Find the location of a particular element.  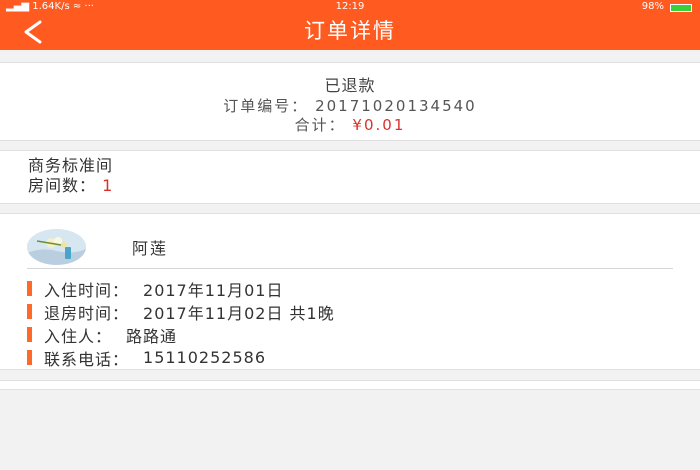

guest-header: 阿莲 is located at coordinates (97, 247).